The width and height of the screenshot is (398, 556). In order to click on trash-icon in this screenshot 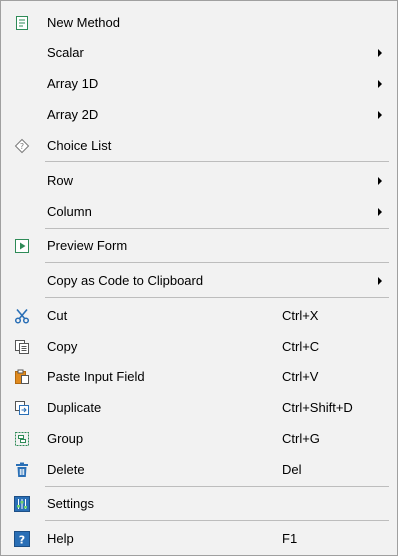, I will do `click(22, 470)`.